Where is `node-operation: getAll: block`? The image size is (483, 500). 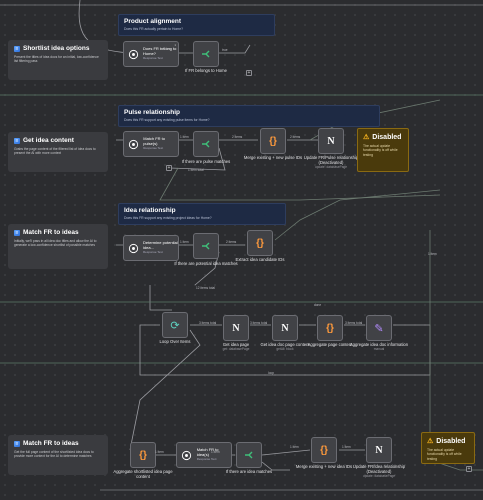
node-operation: getAll: block is located at coordinates (285, 349).